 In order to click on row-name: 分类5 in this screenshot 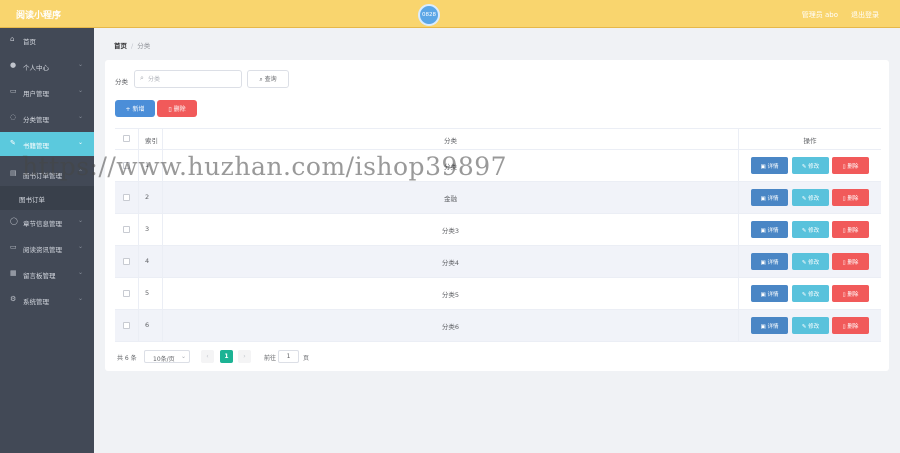, I will do `click(450, 295)`.